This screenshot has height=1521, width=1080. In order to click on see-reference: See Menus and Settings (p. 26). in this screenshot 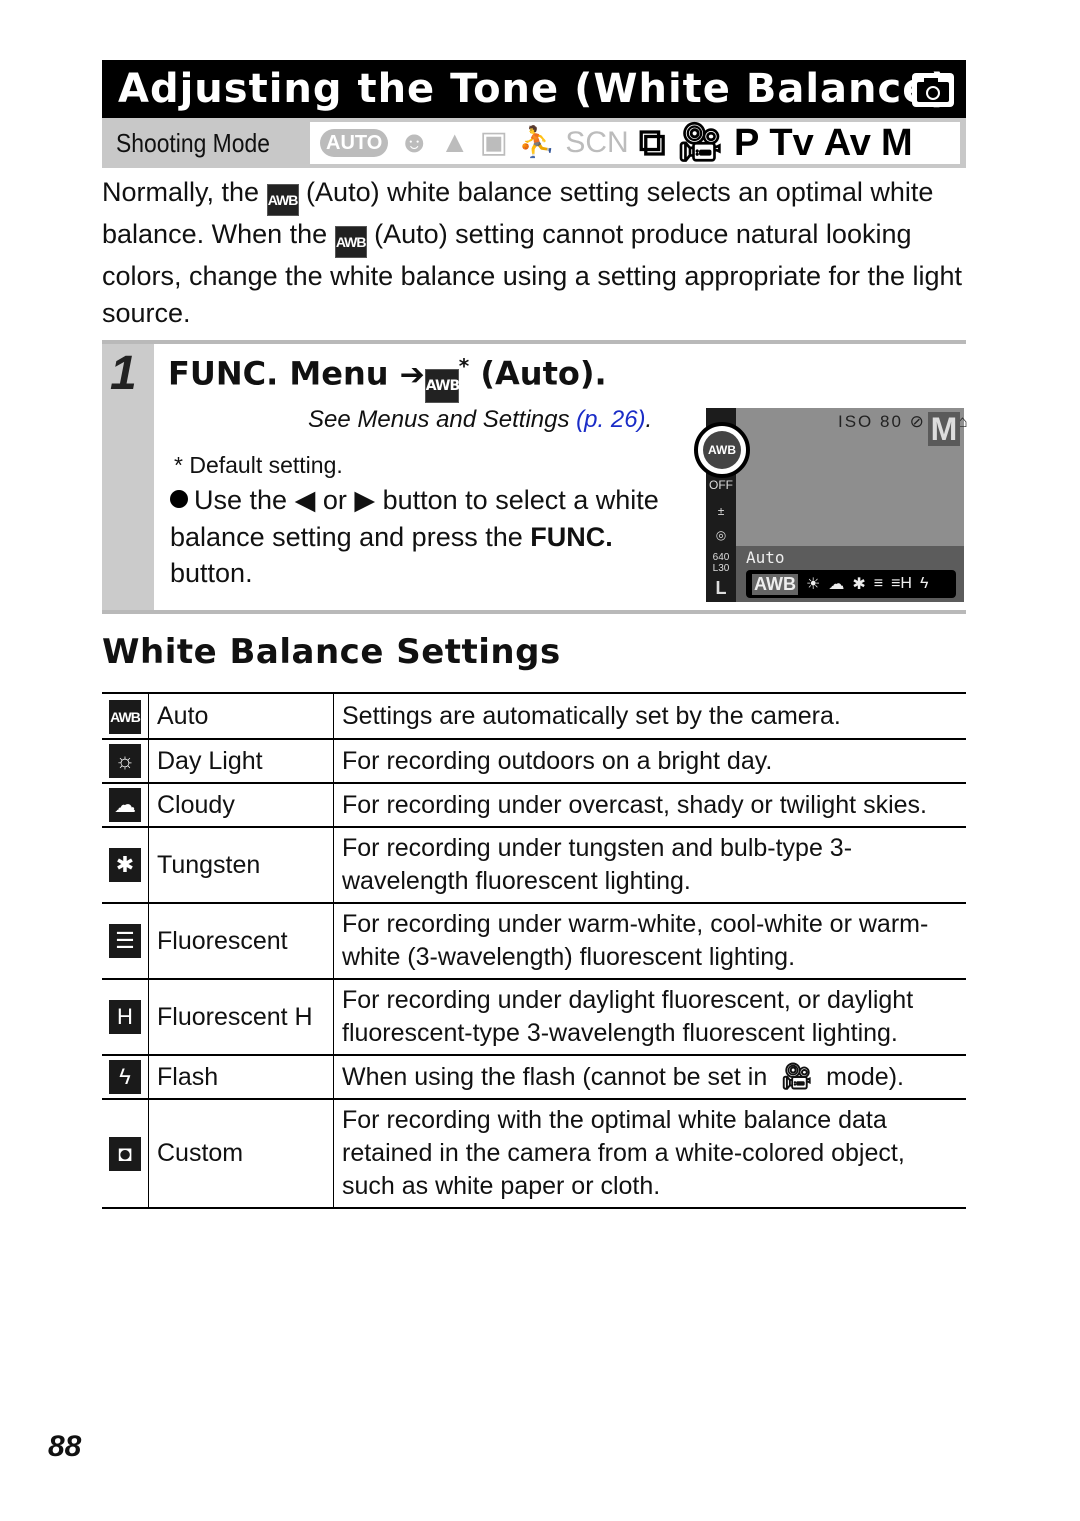, I will do `click(480, 420)`.